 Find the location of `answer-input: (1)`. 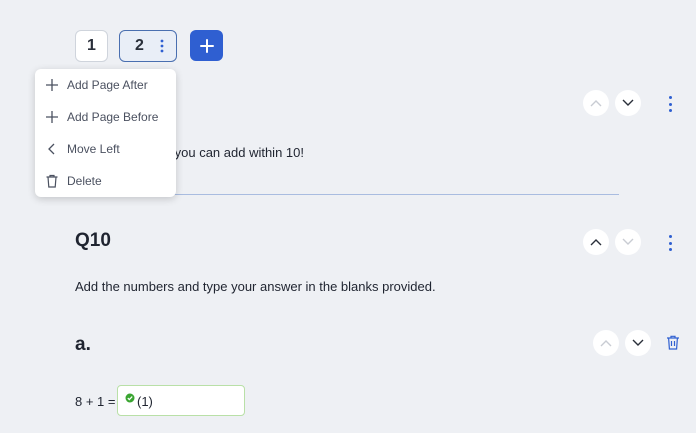

answer-input: (1) is located at coordinates (181, 400).